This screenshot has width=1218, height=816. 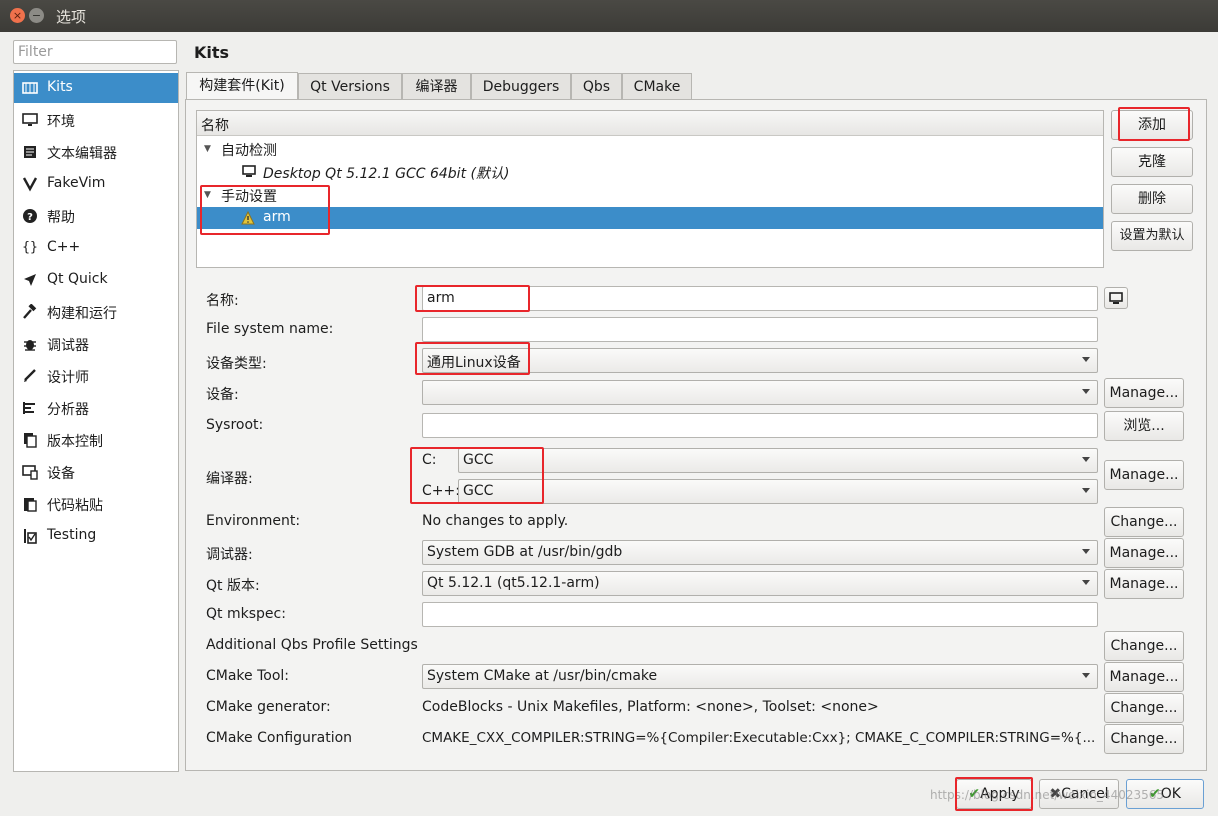 I want to click on tree-item-label: Desktop Qt 5.12.1 GCC 64bit (默认), so click(x=386, y=174).